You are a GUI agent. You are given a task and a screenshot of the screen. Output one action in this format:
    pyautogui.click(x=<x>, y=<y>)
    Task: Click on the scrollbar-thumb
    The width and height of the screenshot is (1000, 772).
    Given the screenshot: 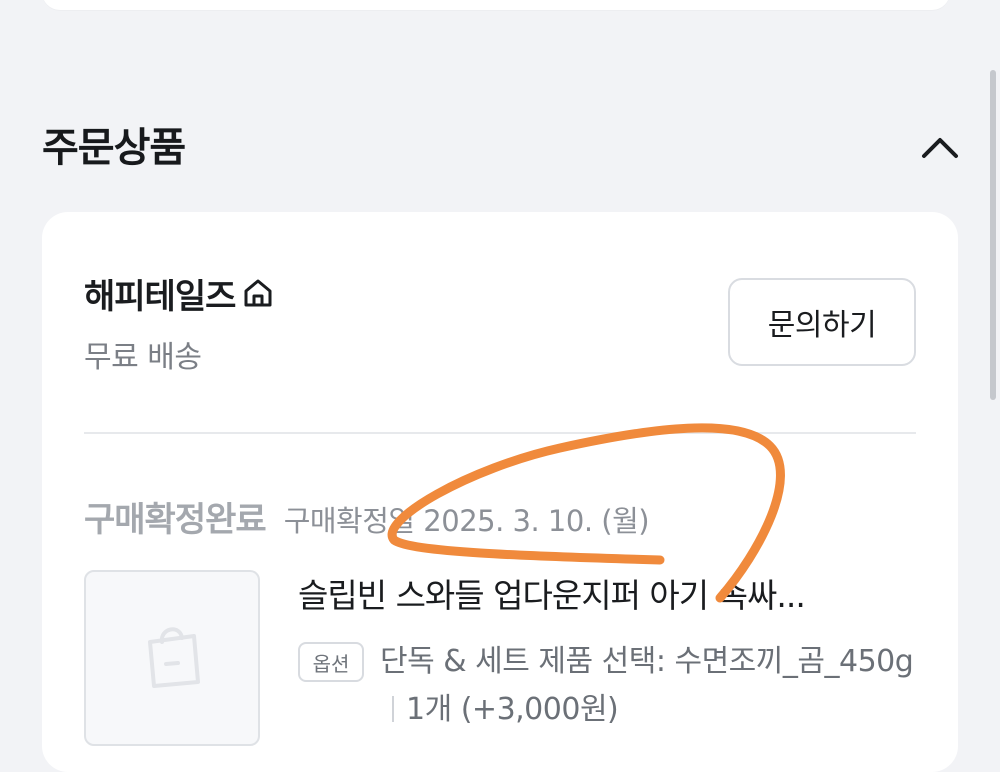 What is the action you would take?
    pyautogui.click(x=993, y=235)
    